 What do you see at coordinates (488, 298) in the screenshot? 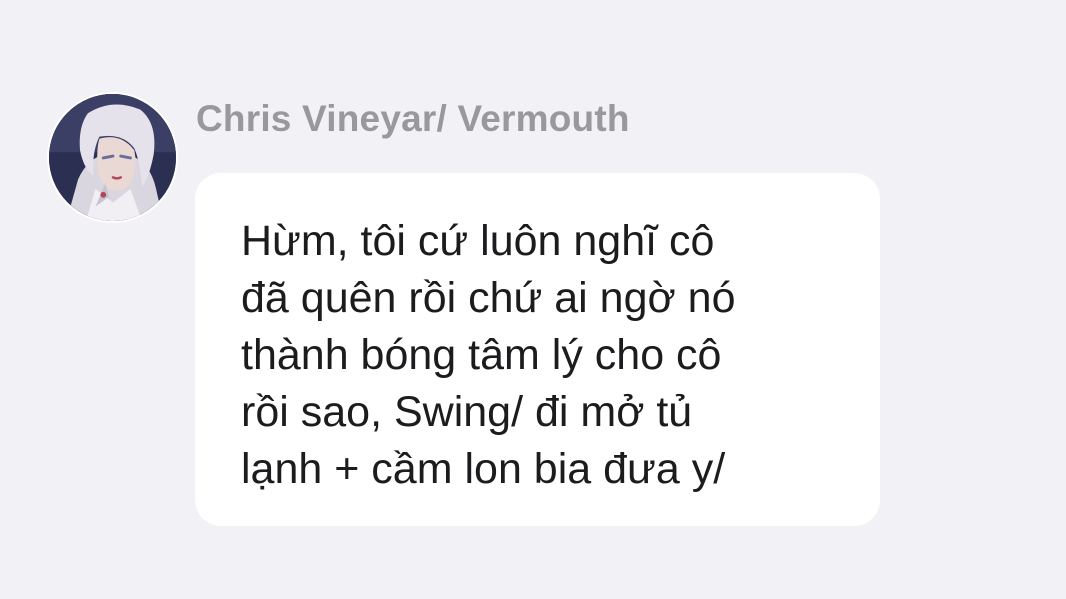
I see `message-line: đã quên rồi chứ ai ngờ nó` at bounding box center [488, 298].